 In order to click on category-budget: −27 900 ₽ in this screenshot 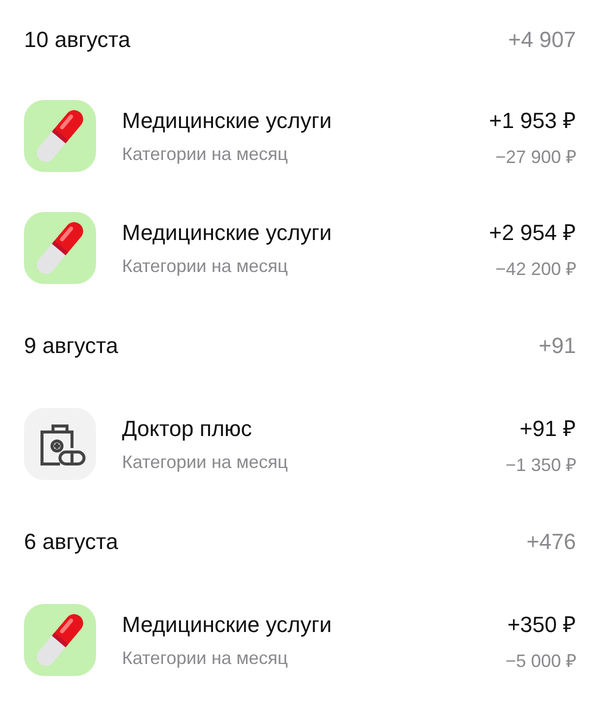, I will do `click(535, 157)`.